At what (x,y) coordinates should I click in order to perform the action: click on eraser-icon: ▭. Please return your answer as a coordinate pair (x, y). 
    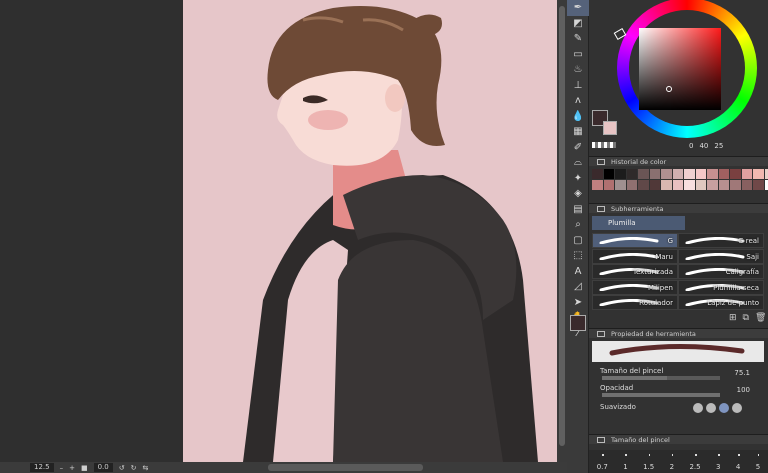
    Looking at the image, I should click on (578, 55).